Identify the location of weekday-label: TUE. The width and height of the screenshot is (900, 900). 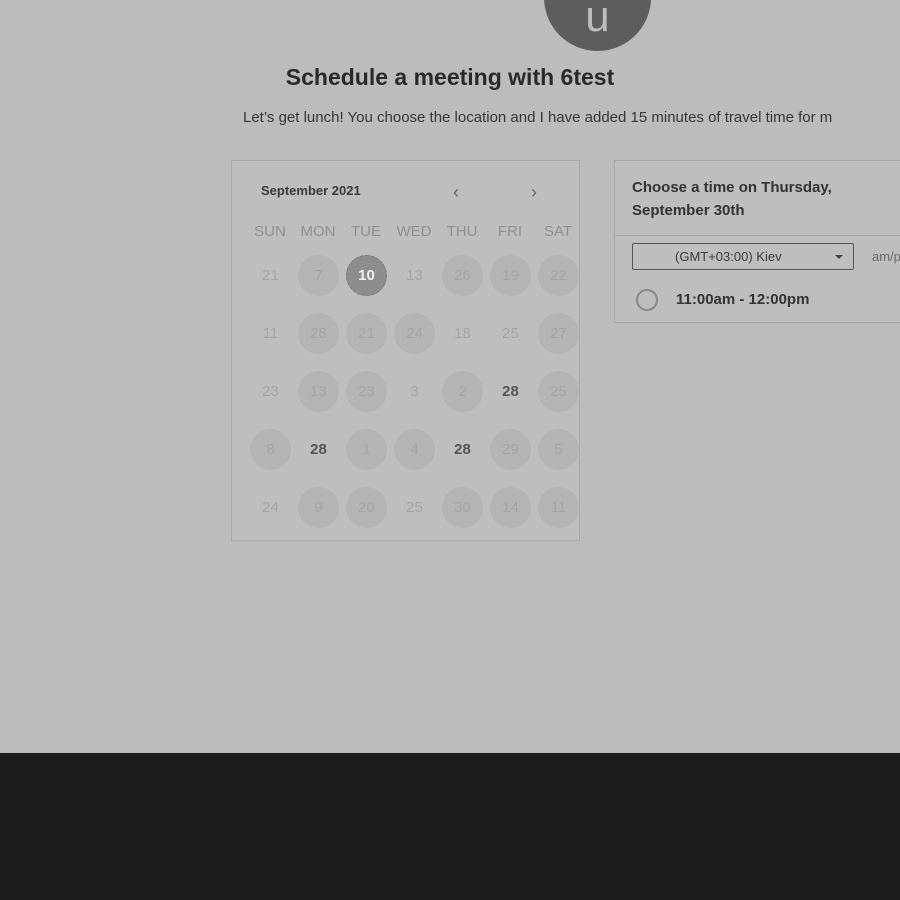
(366, 231).